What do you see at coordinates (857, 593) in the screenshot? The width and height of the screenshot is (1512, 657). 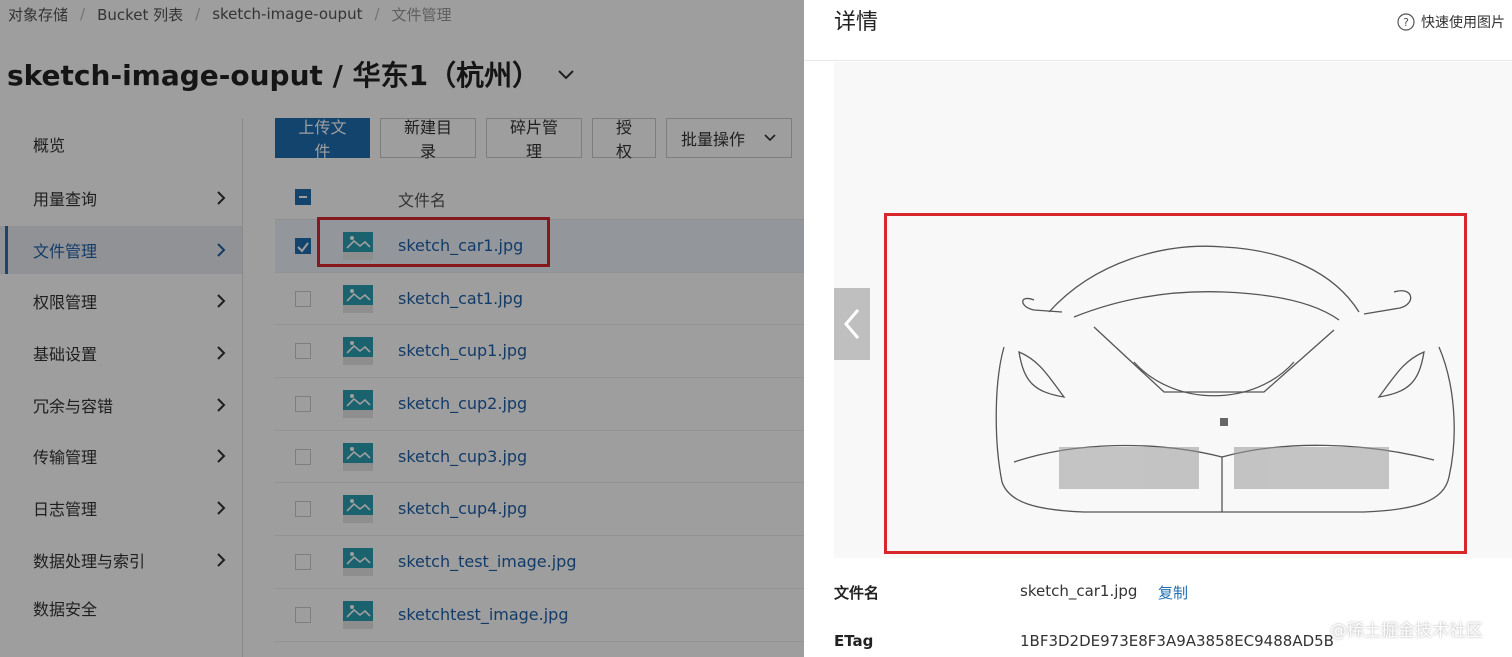 I see `filename-label: 文件名` at bounding box center [857, 593].